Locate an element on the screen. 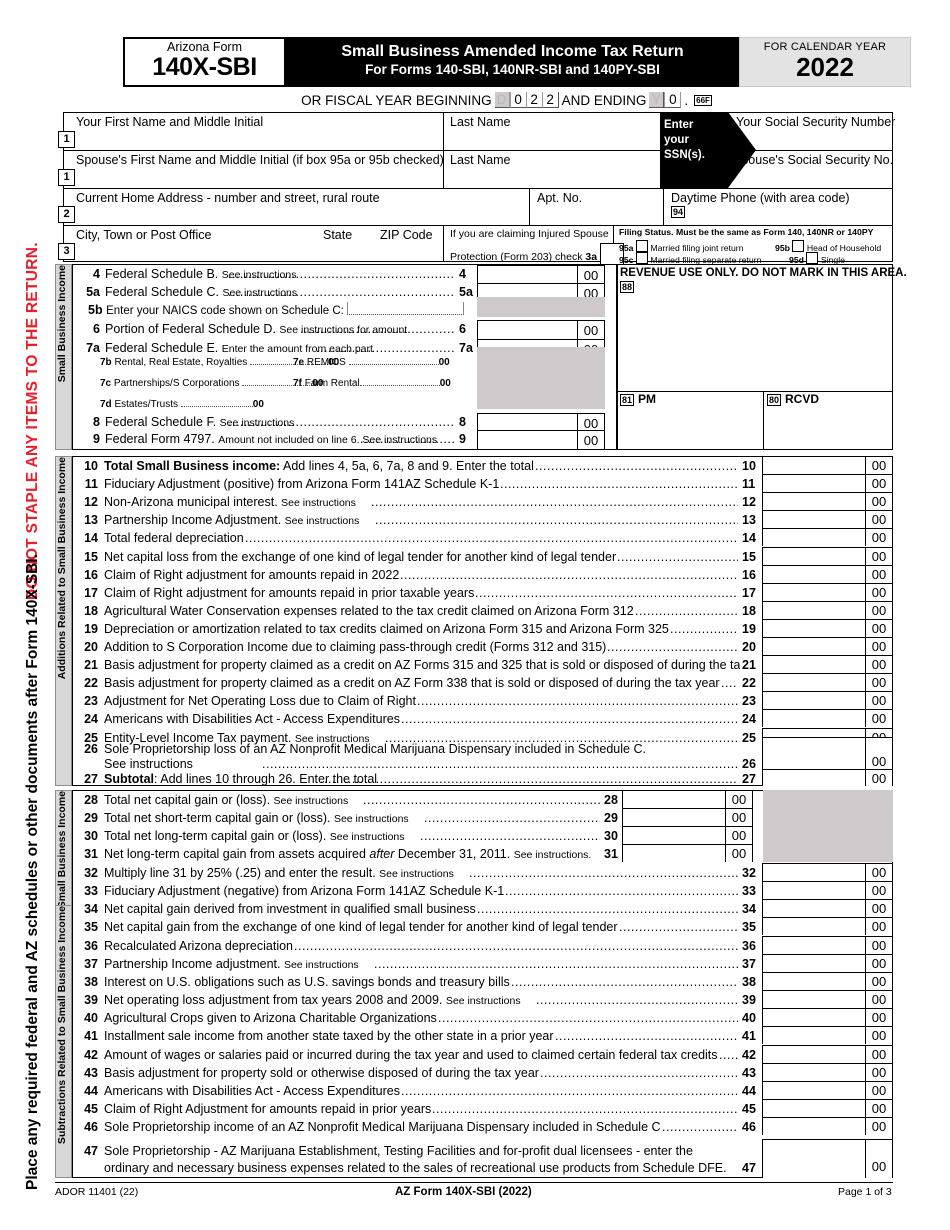 The height and width of the screenshot is (1230, 950). fiscal-begin-input: MMDD2022 is located at coordinates (526, 100).